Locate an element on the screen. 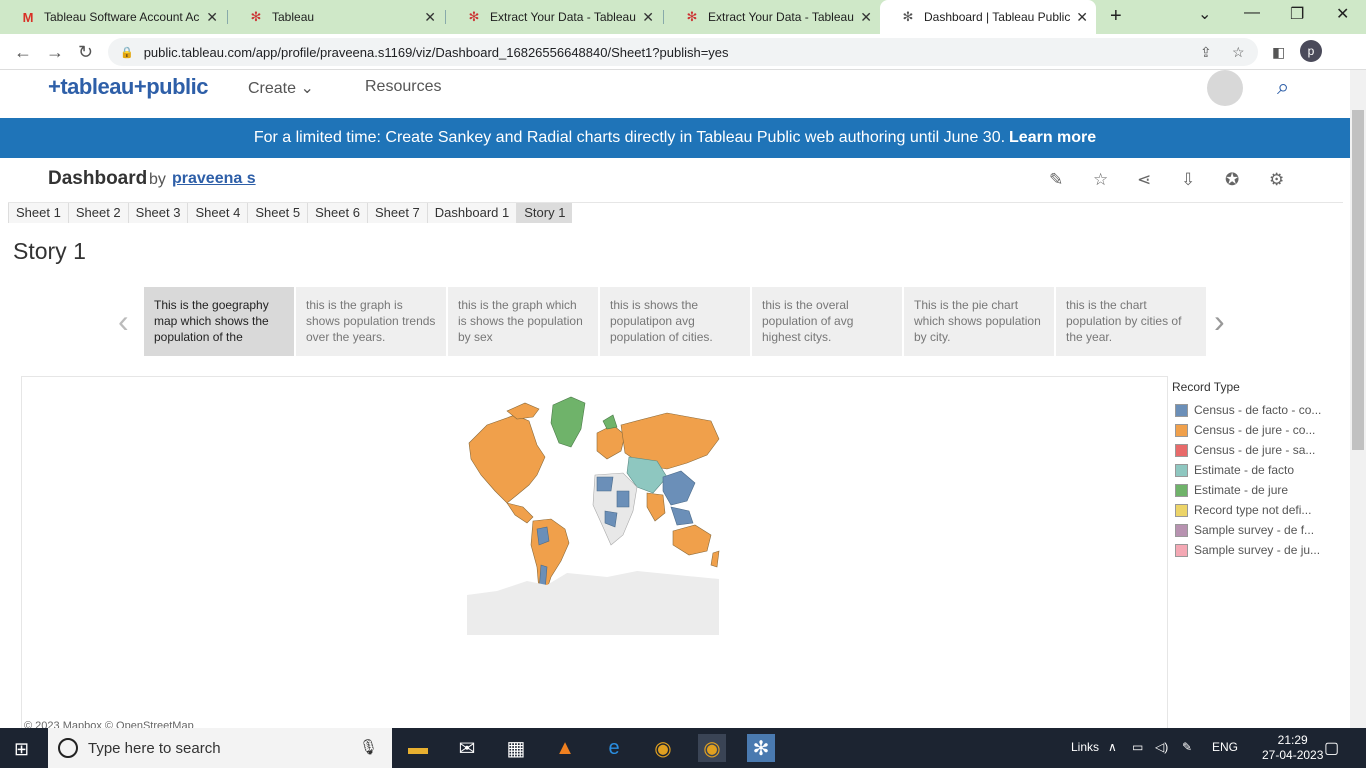 Image resolution: width=1366 pixels, height=768 pixels. europe is located at coordinates (611, 442).